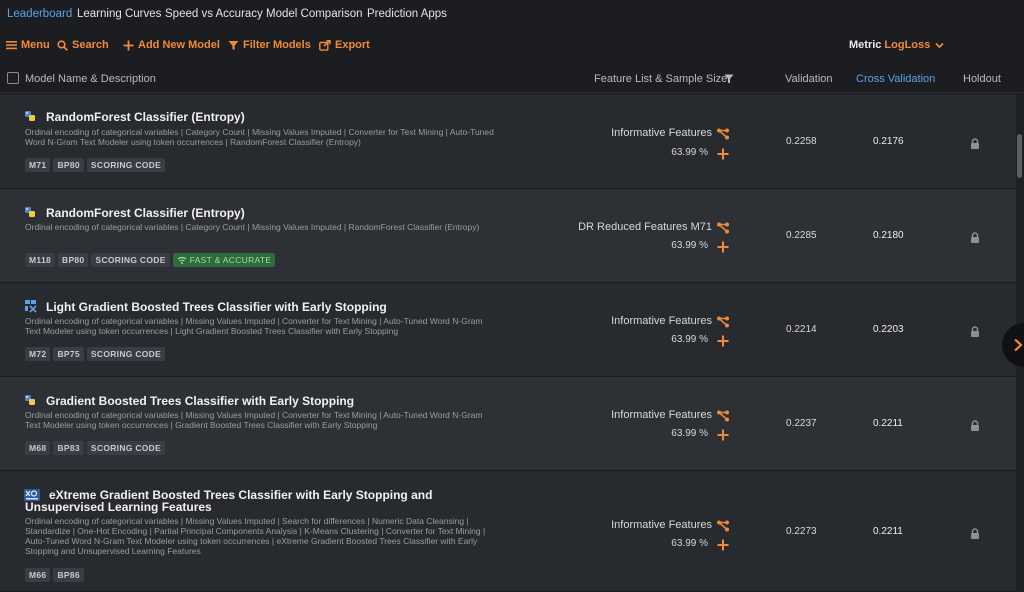 The height and width of the screenshot is (592, 1024). I want to click on validation-score: 0.2285, so click(801, 235).